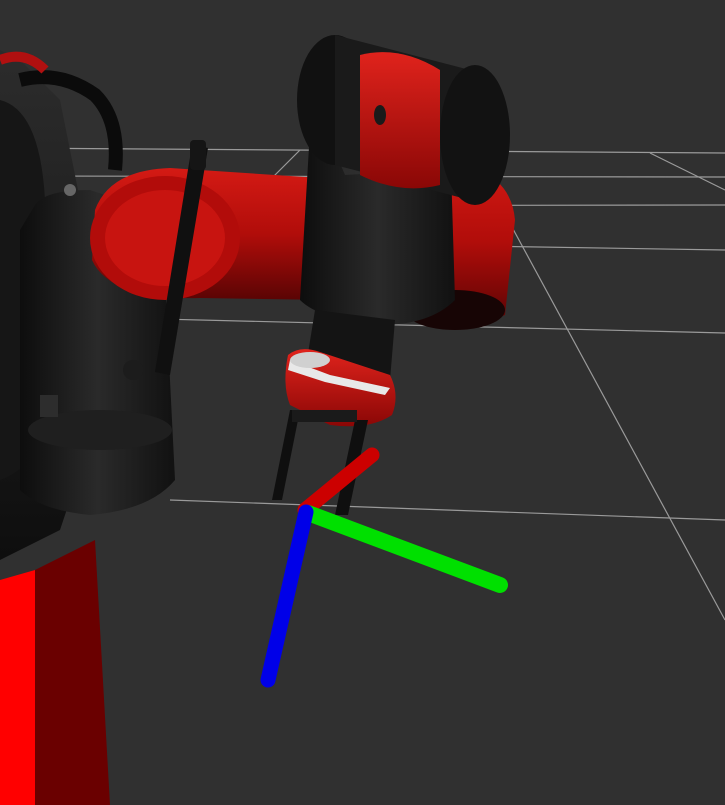 The image size is (725, 805). Describe the element at coordinates (404, 549) in the screenshot. I see `y-axis` at that location.